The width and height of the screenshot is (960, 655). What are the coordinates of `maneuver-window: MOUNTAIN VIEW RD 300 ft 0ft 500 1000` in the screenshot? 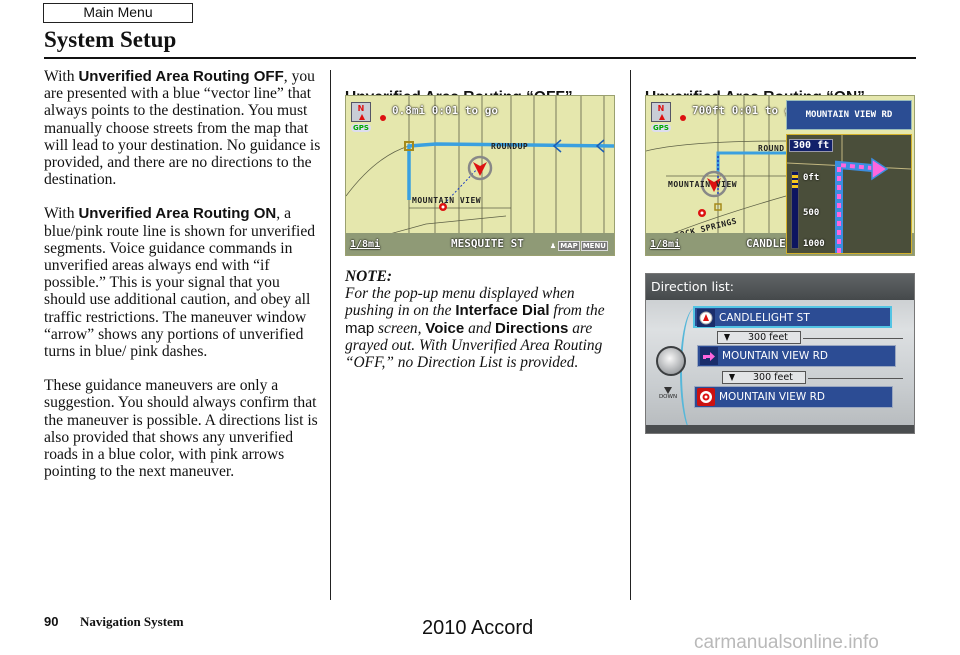 It's located at (849, 177).